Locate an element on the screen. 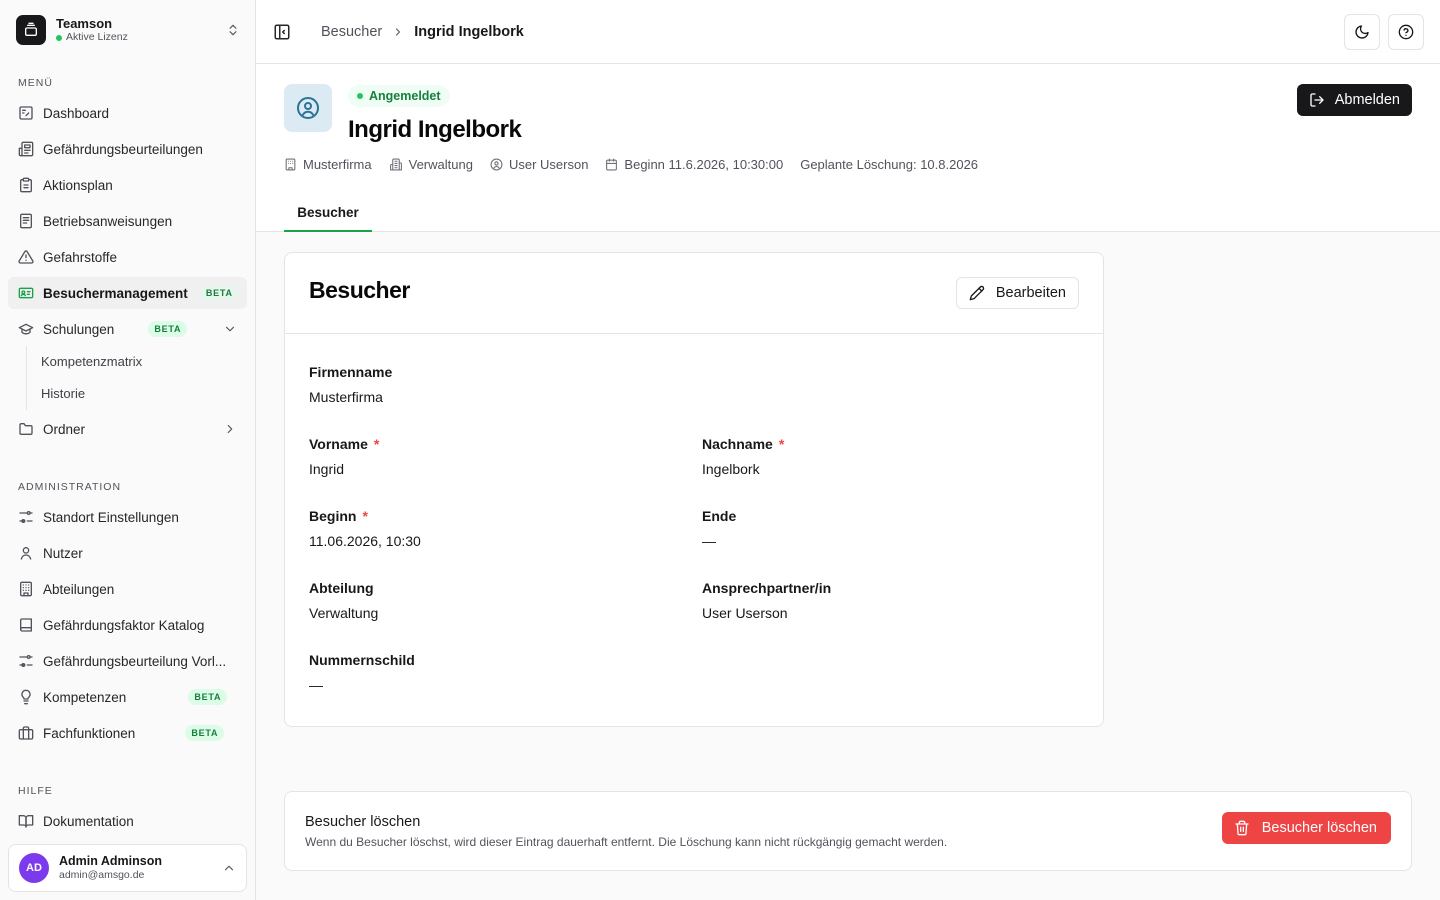  section-label-administration: ADMINISTRATION is located at coordinates (70, 487).